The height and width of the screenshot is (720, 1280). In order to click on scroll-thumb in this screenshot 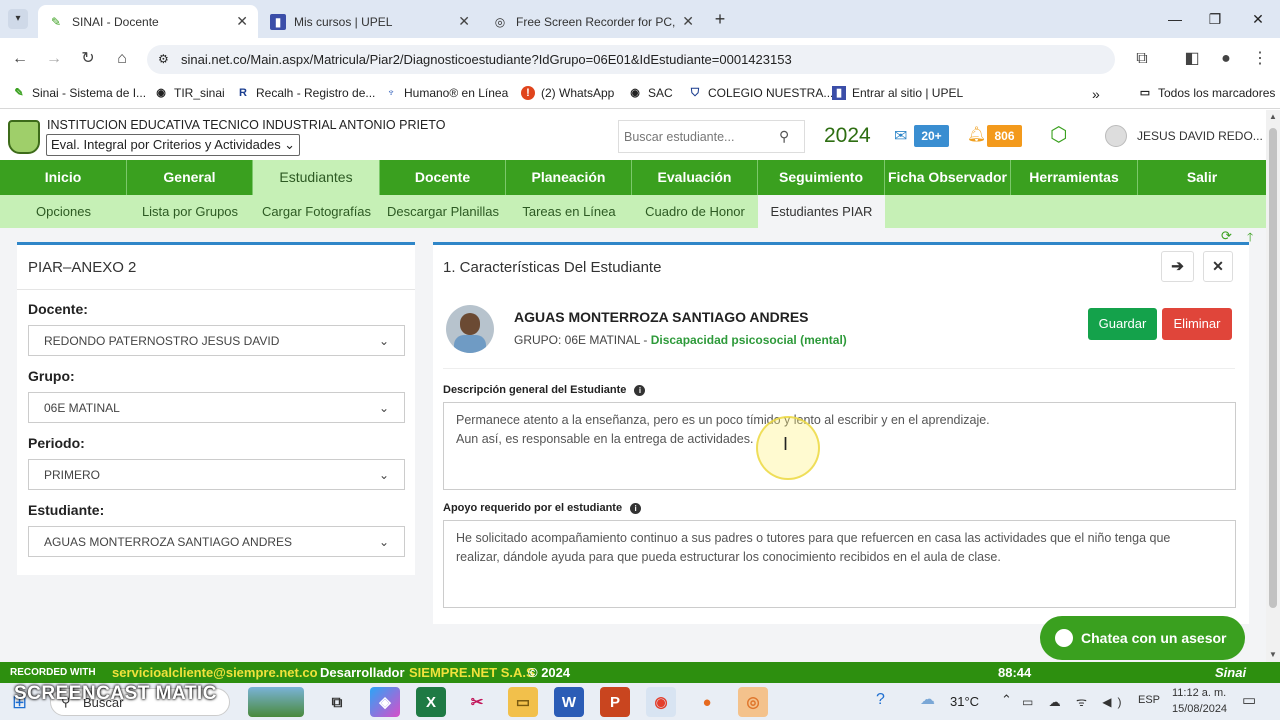, I will do `click(1273, 368)`.